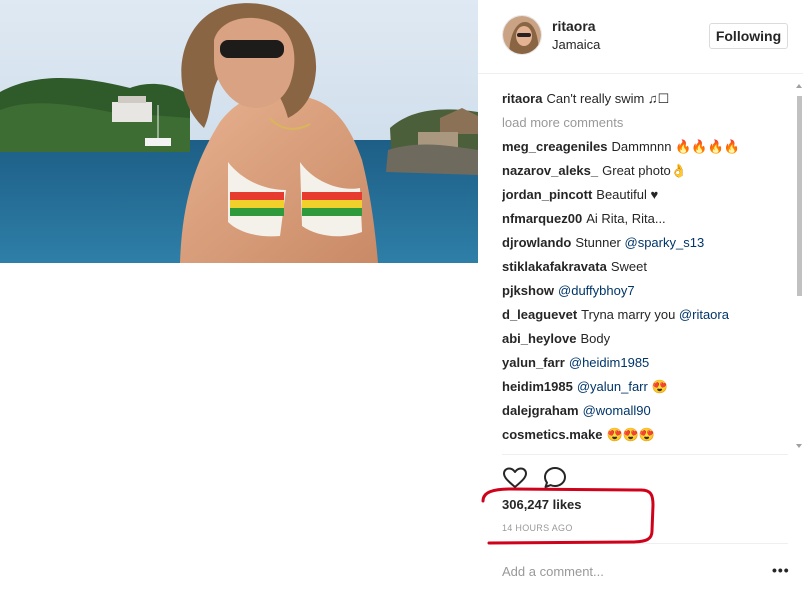  What do you see at coordinates (555, 146) in the screenshot?
I see `comment-user: meg_creageniles` at bounding box center [555, 146].